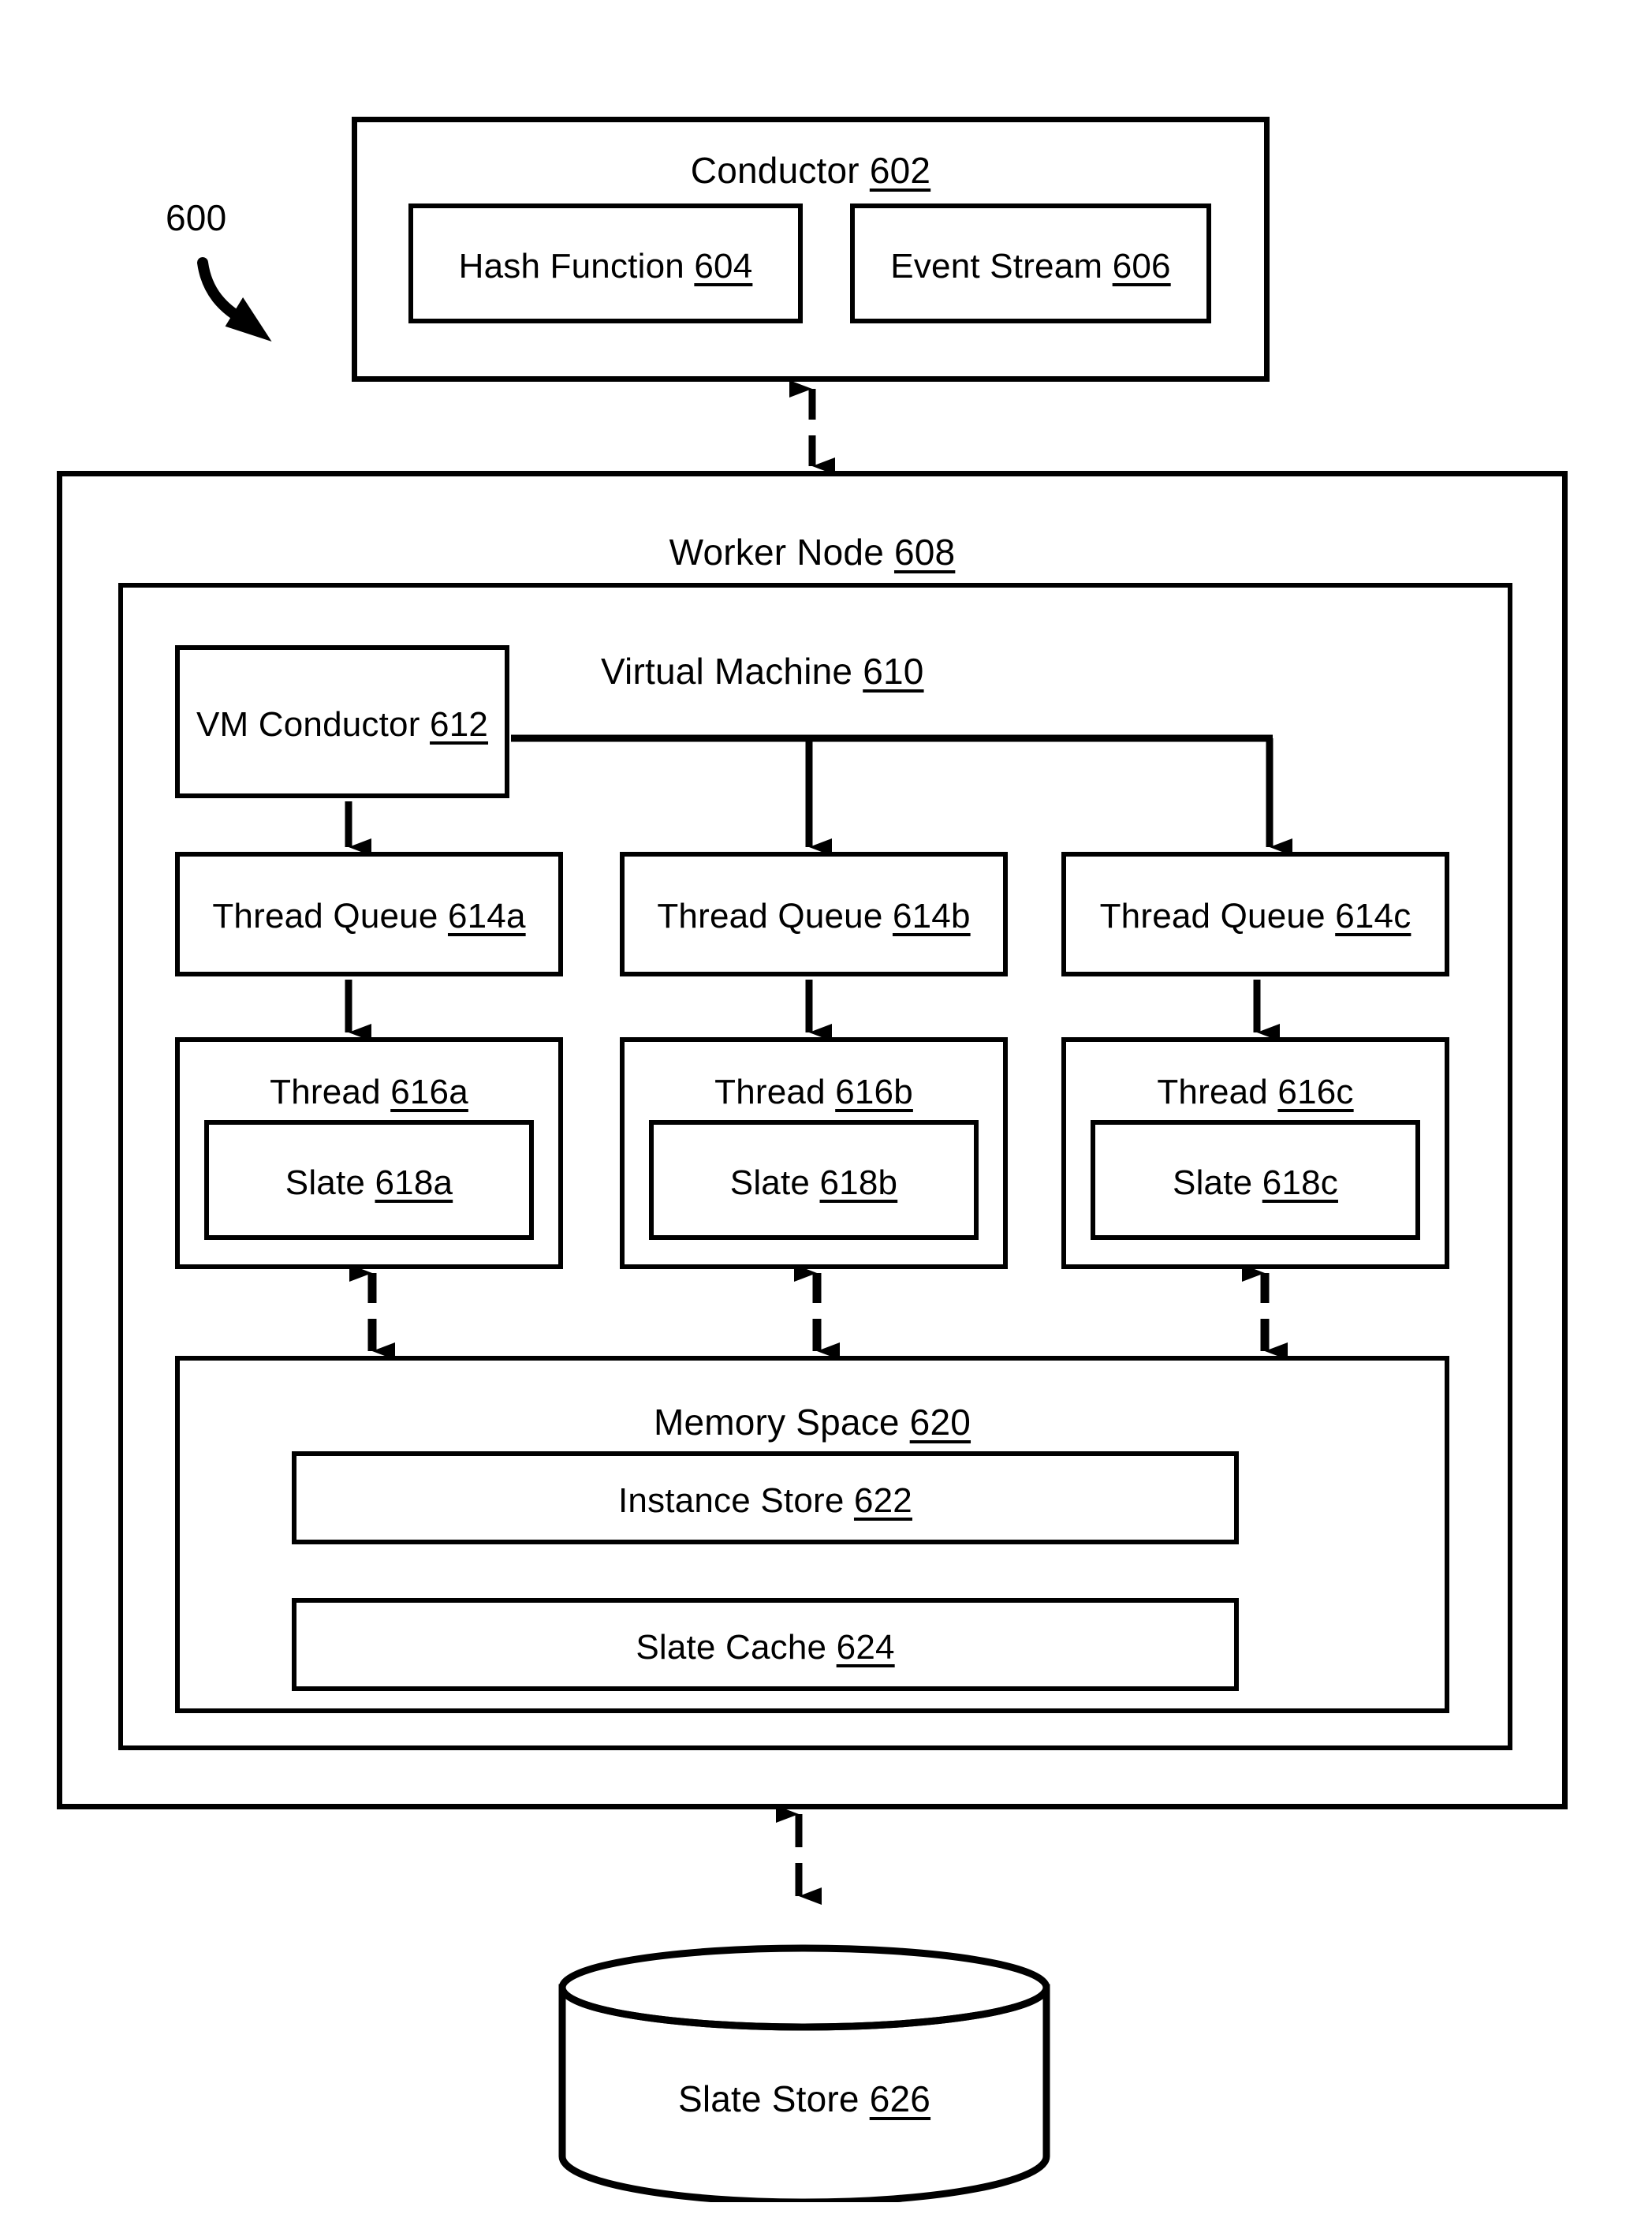 This screenshot has width=1652, height=2214. Describe the element at coordinates (777, 1423) in the screenshot. I see `memory-space-title-text: Memory Space` at that location.